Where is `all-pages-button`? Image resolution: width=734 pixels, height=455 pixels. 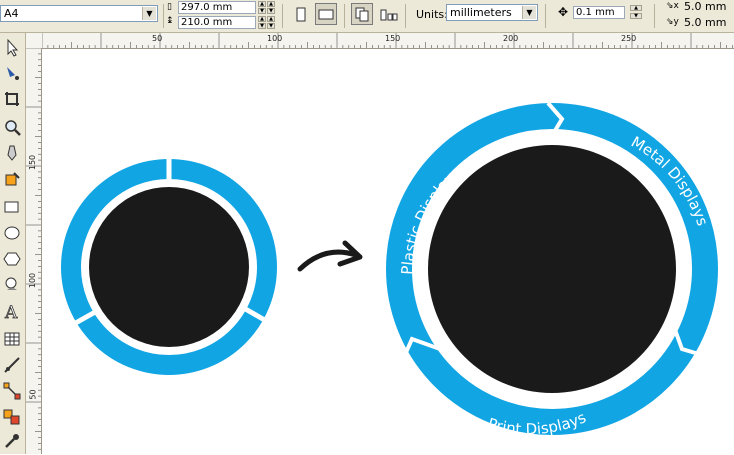 all-pages-button is located at coordinates (362, 14).